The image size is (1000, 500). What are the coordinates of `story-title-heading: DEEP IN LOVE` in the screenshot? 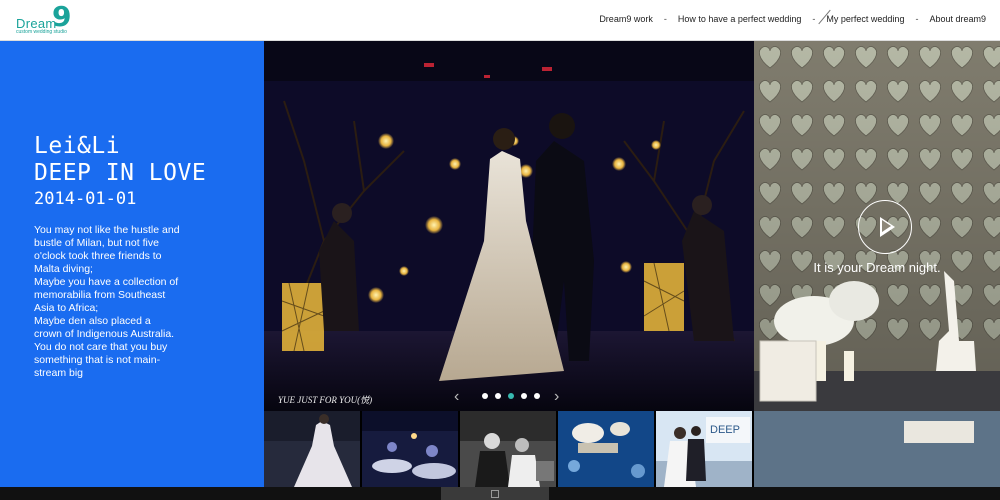 It's located at (120, 173).